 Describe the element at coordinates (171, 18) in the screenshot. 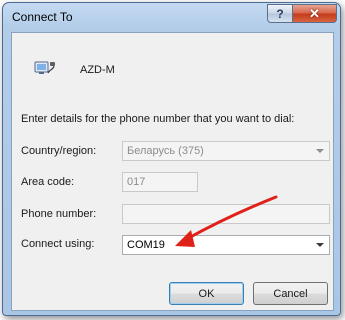

I see `title-bar: Connect To ? ✕` at that location.